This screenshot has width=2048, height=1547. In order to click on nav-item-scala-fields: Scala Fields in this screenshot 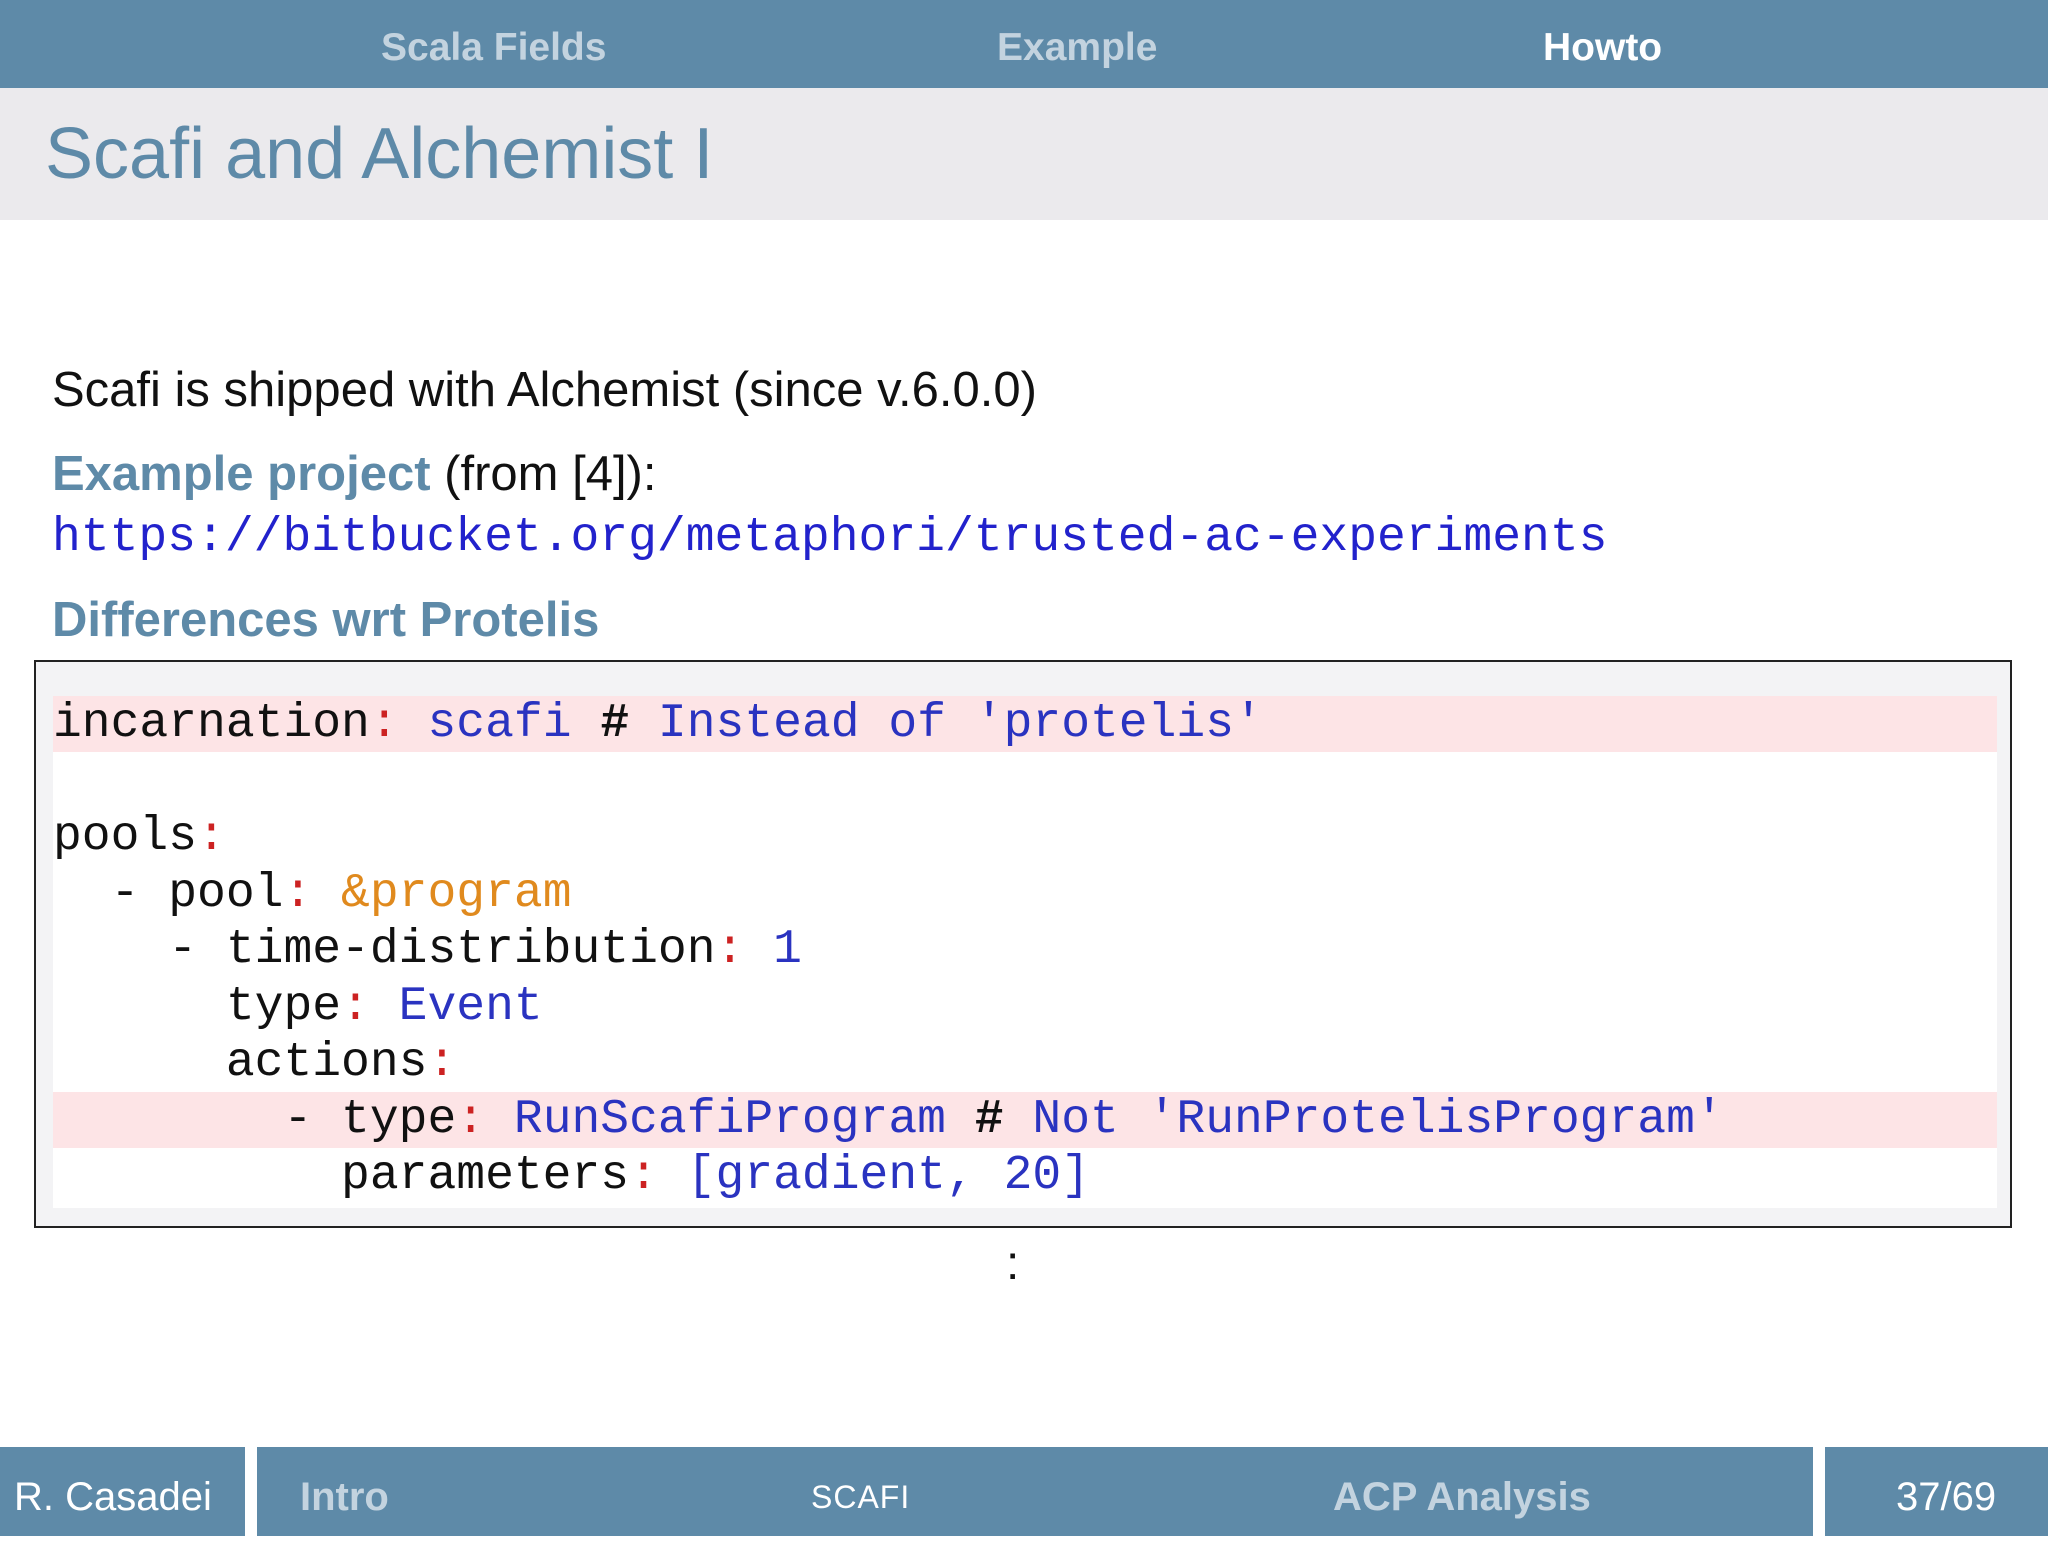, I will do `click(493, 49)`.